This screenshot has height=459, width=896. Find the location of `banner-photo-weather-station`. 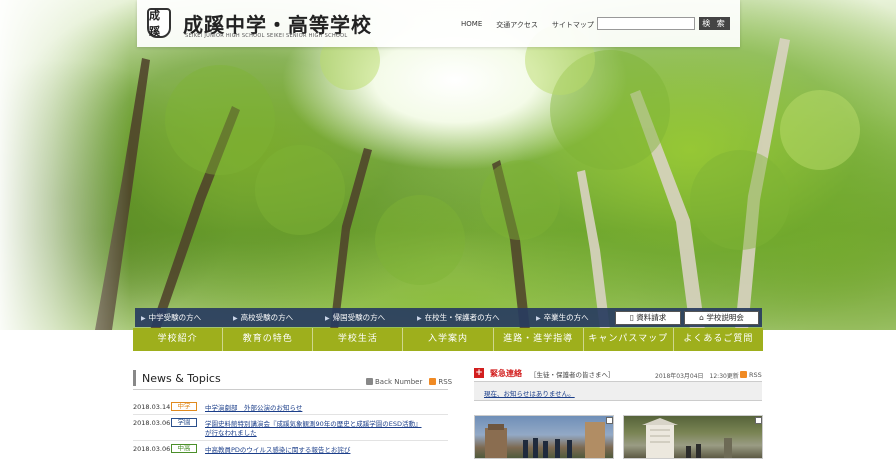

banner-photo-weather-station is located at coordinates (693, 437).